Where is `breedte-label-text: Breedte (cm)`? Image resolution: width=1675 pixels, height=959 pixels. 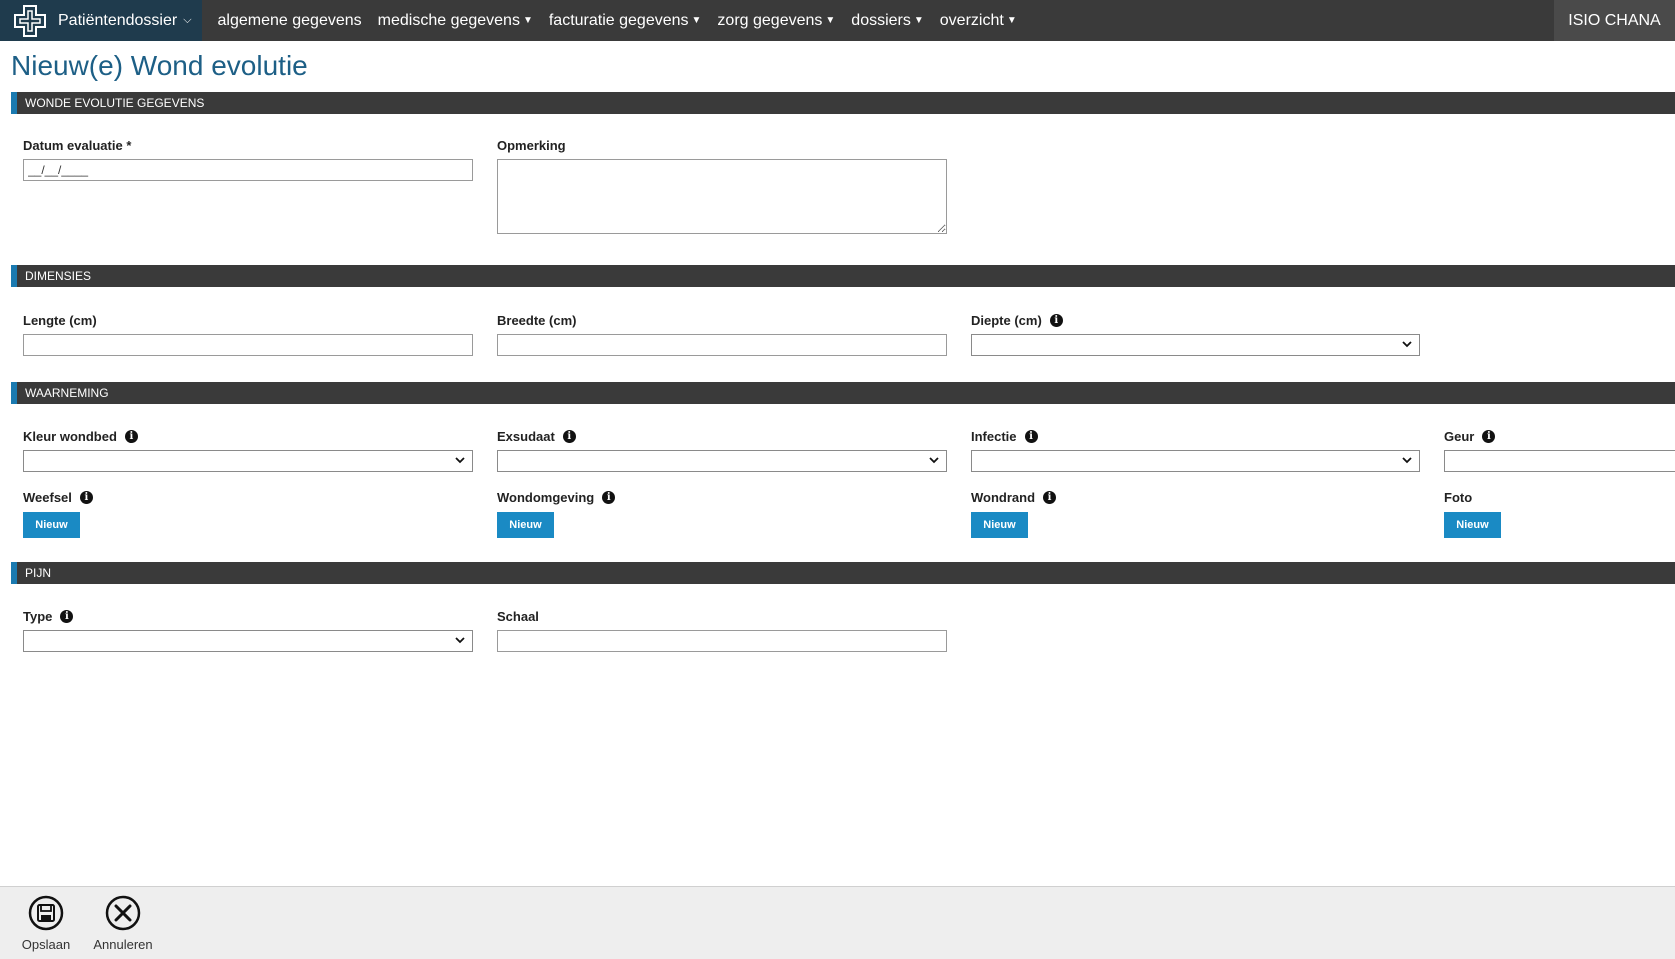
breedte-label-text: Breedte (cm) is located at coordinates (537, 320).